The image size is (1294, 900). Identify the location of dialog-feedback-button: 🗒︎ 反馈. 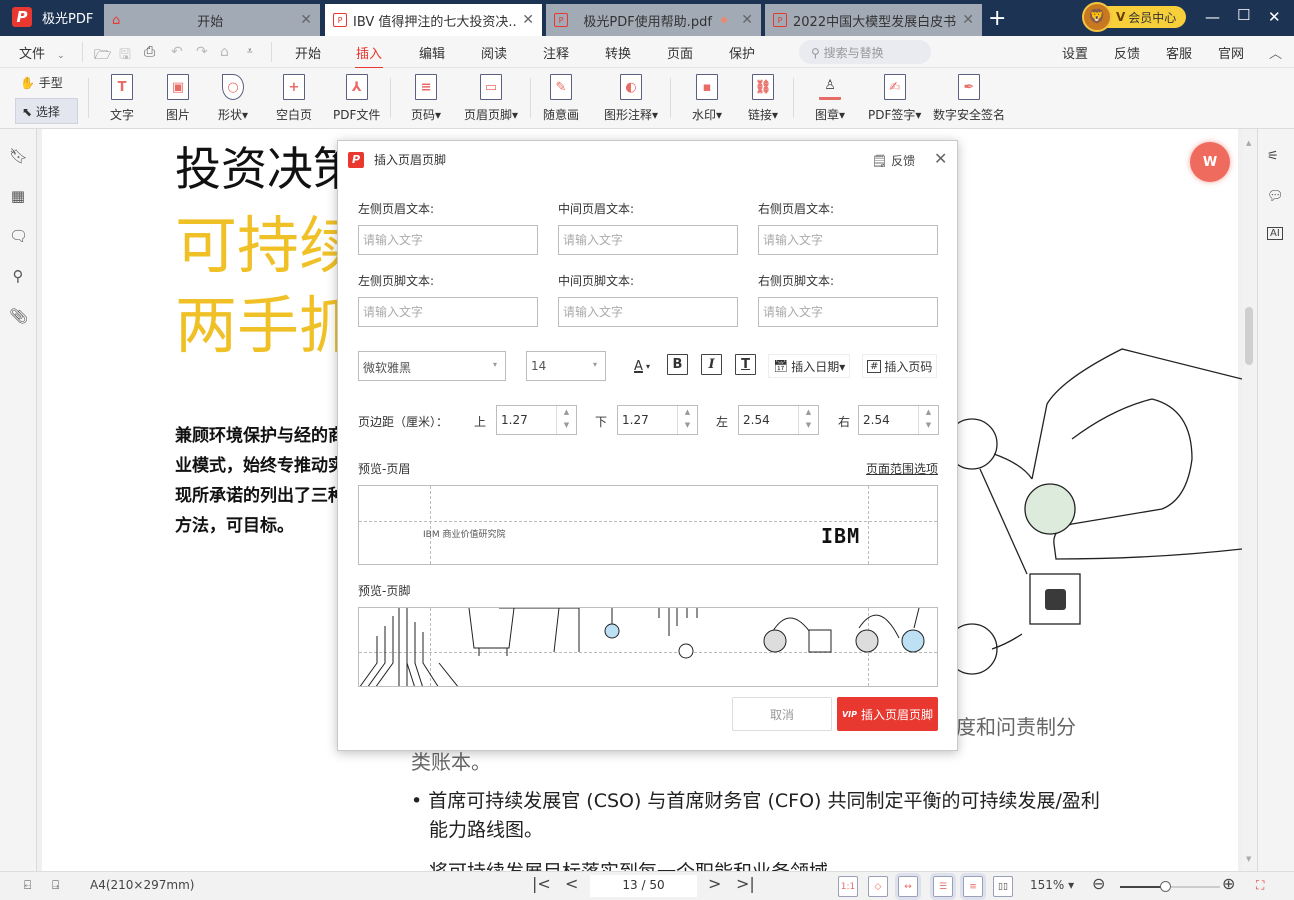
(893, 160).